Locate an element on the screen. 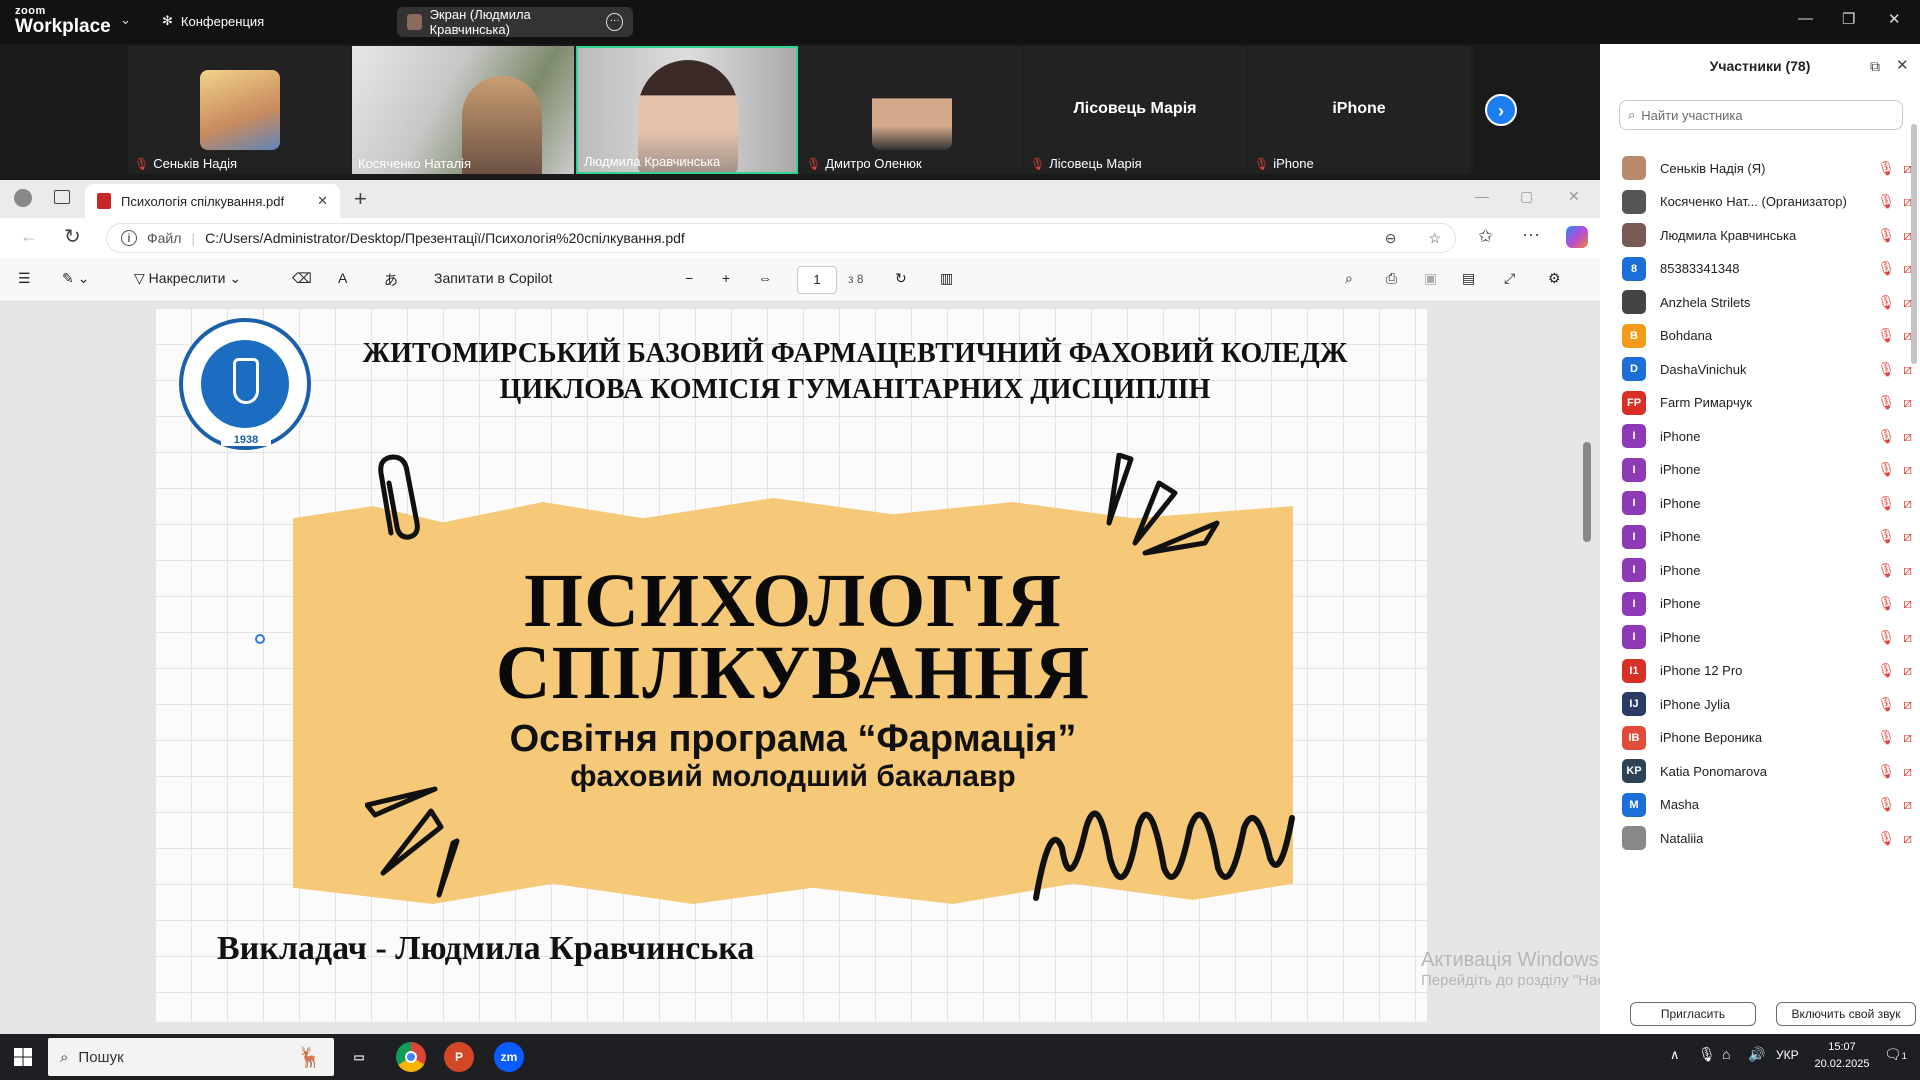 The width and height of the screenshot is (1920, 1080). participant-row: I1 iPhone 12 Pro 🎙 ⧄ is located at coordinates (1767, 671).